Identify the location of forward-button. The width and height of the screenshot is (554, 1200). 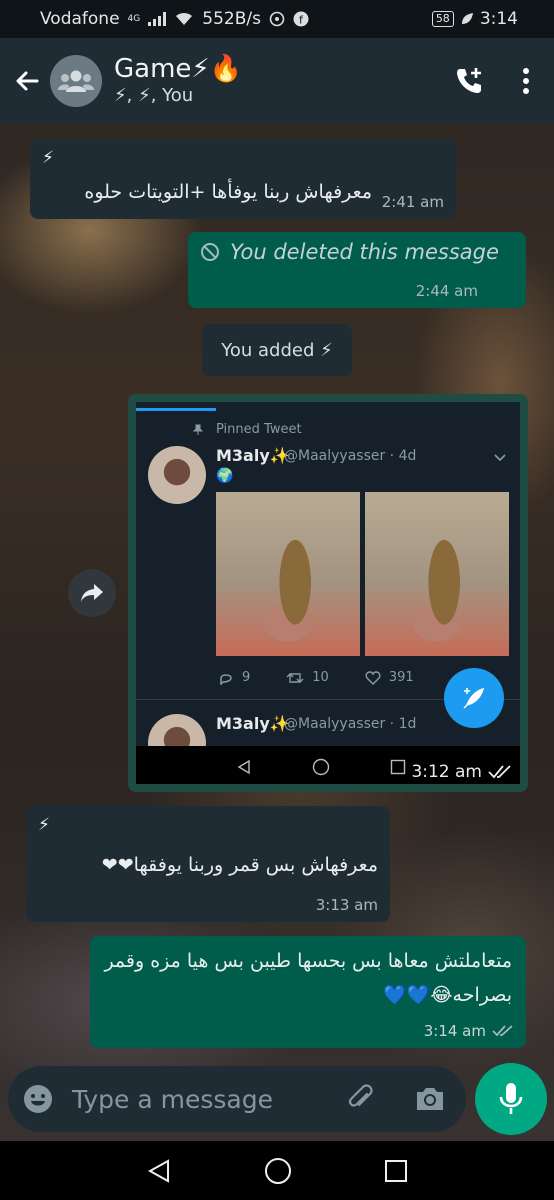
(92, 593).